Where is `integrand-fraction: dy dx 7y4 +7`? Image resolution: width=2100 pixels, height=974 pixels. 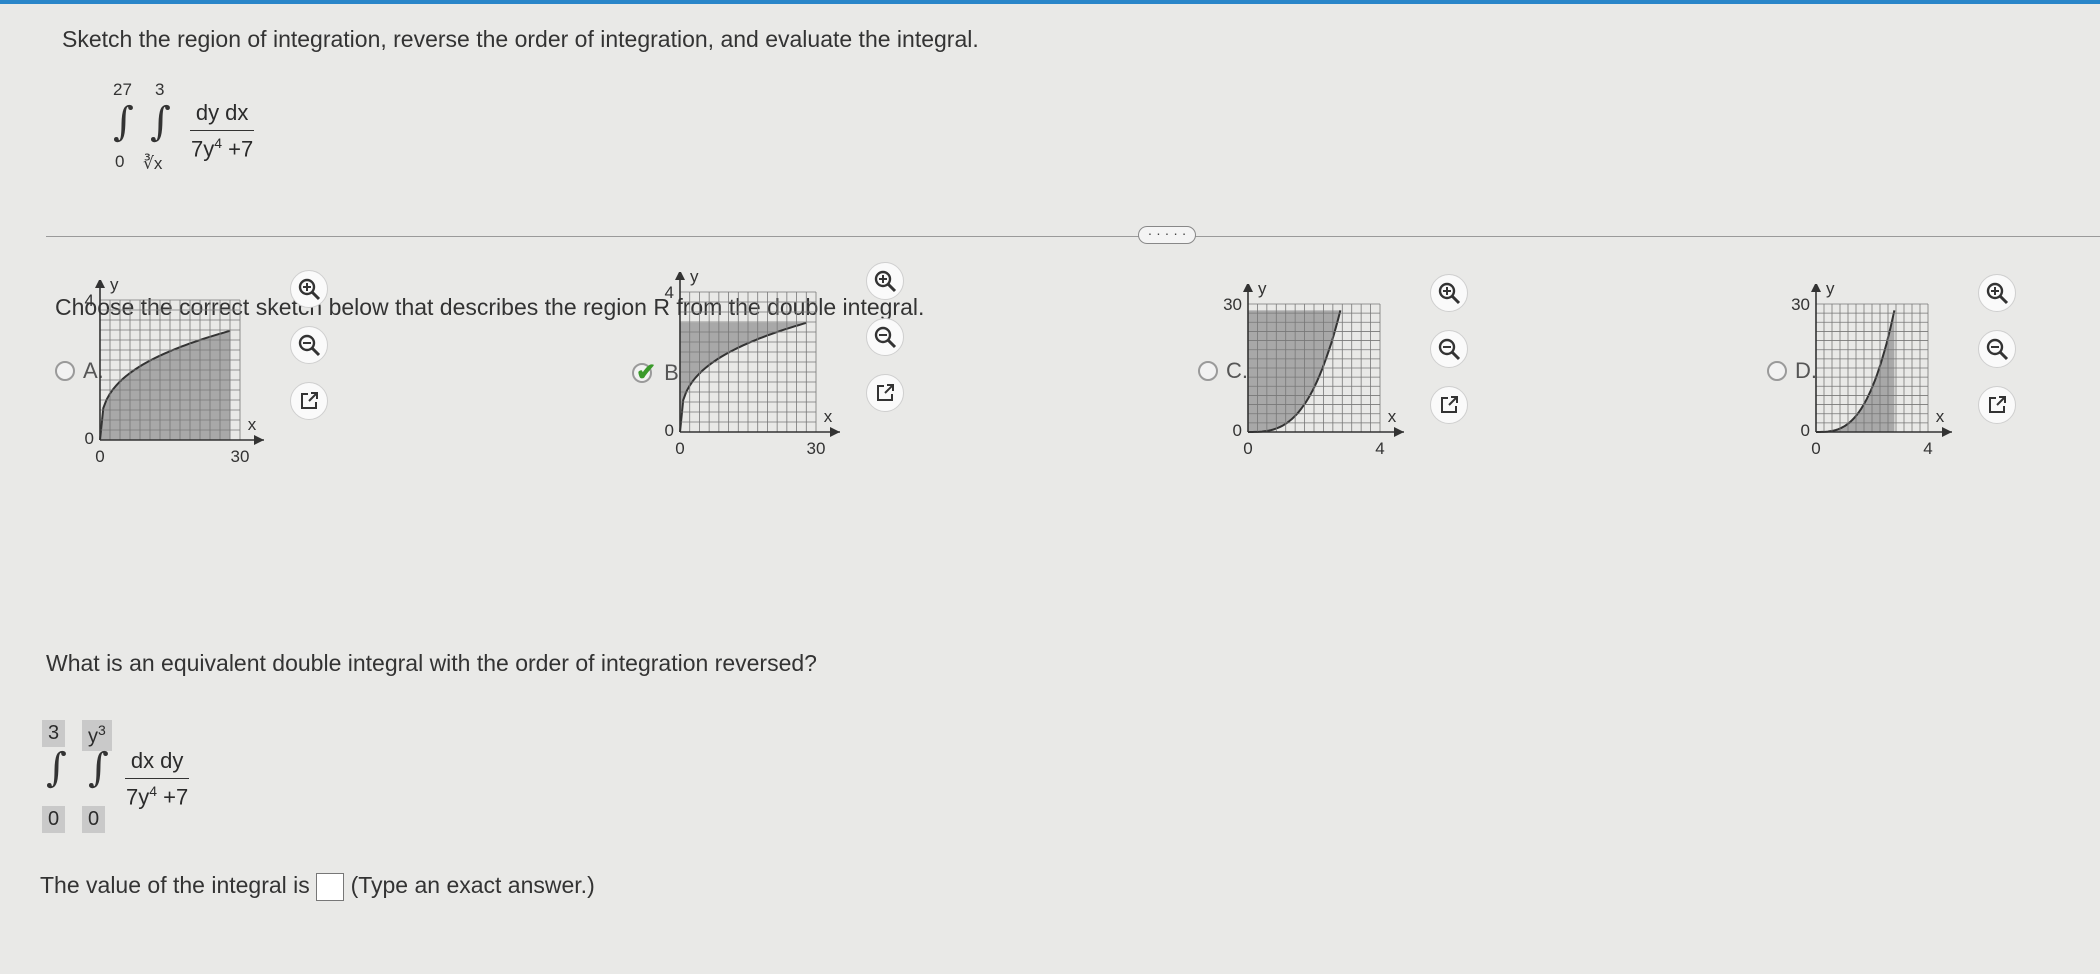
integrand-fraction: dy dx 7y4 +7 is located at coordinates (222, 131).